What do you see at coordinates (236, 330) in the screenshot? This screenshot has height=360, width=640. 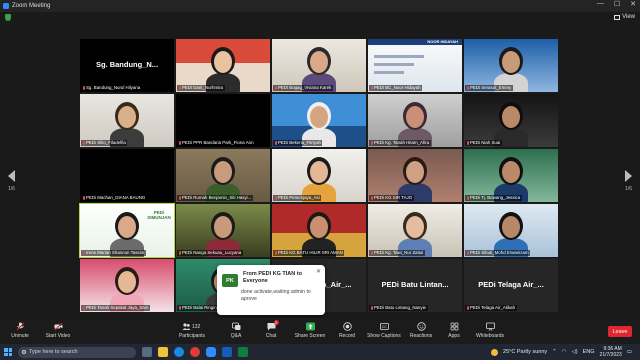 I see `qa-button: Q&A` at bounding box center [236, 330].